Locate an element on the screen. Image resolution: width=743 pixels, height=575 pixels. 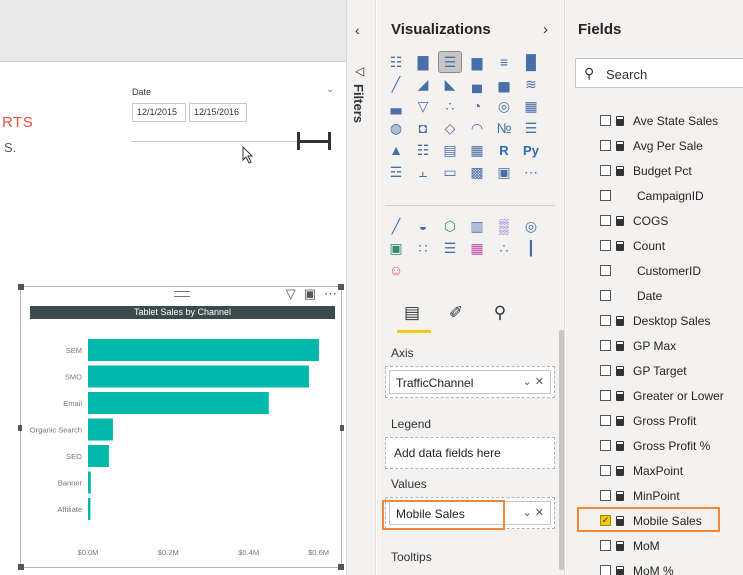
custom-timeline-icon: ∴ is located at coordinates (504, 248).